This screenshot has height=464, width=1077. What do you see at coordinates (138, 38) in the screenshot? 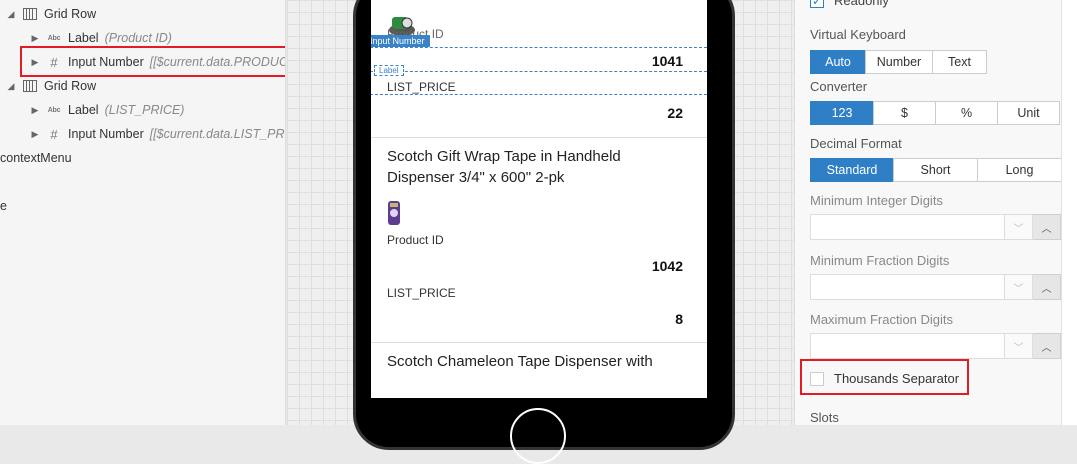
I see `tree-item-binding: (Product ID)` at bounding box center [138, 38].